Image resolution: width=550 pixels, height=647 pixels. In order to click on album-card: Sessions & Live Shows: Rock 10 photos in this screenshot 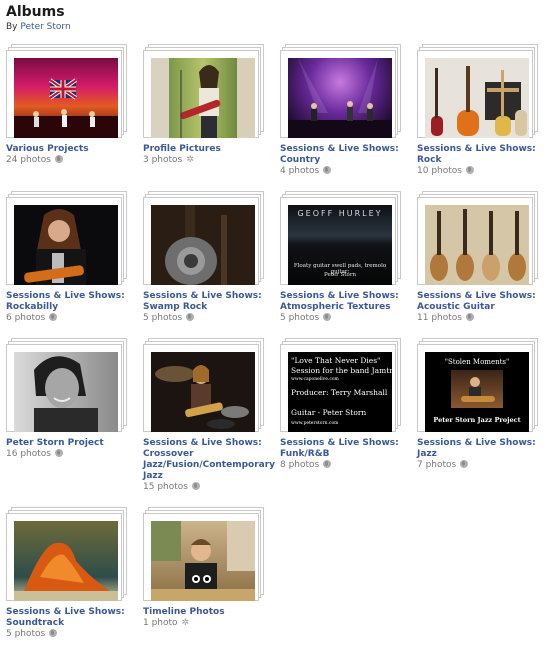, I will do `click(482, 110)`.